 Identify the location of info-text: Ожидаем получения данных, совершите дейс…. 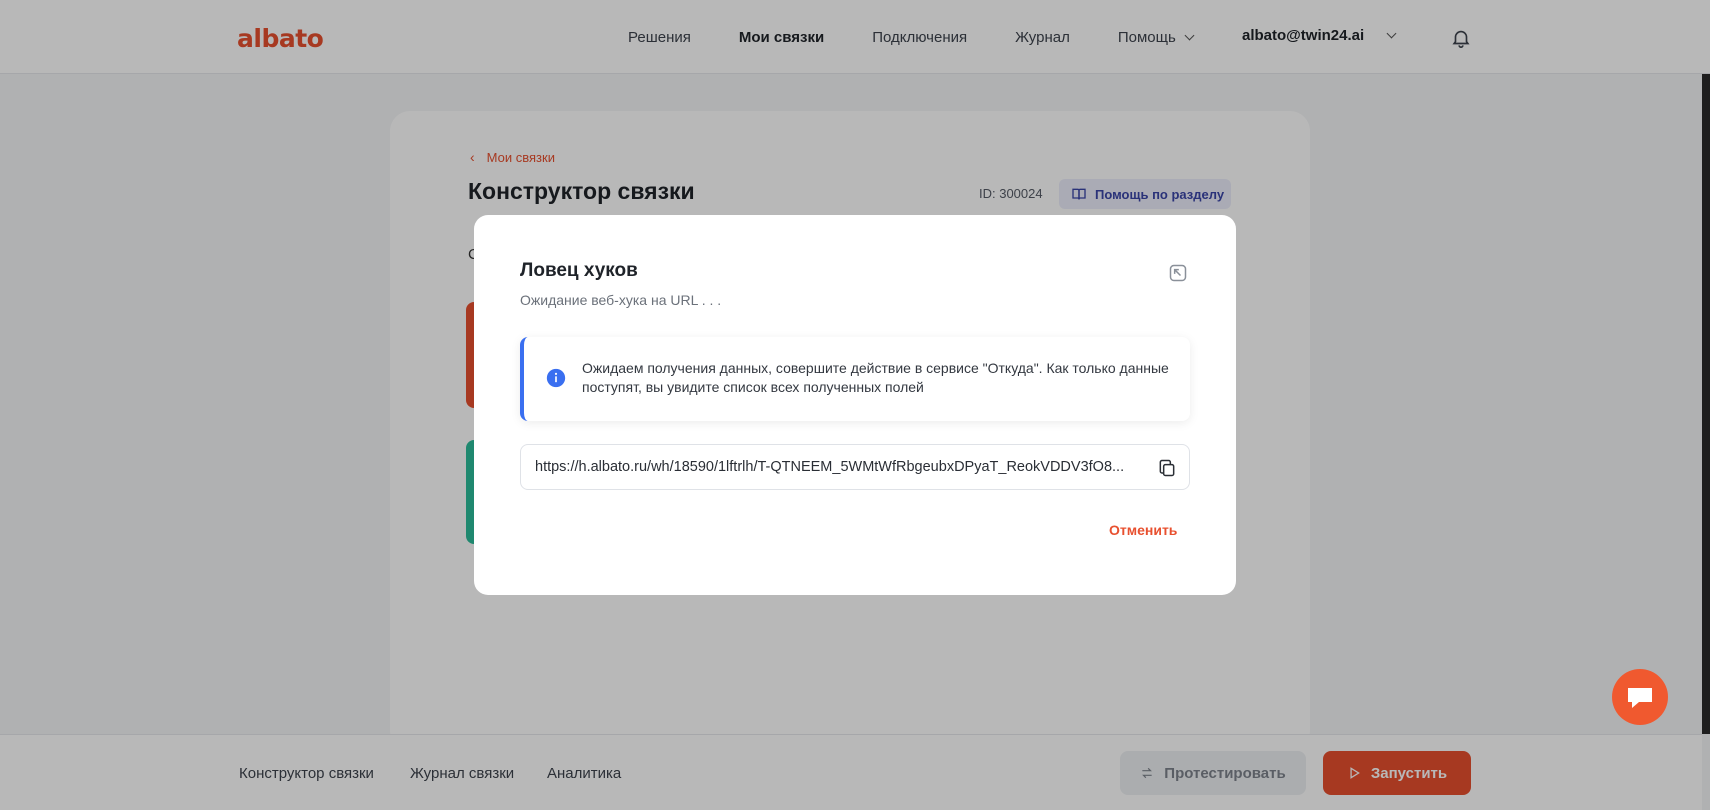
(875, 377).